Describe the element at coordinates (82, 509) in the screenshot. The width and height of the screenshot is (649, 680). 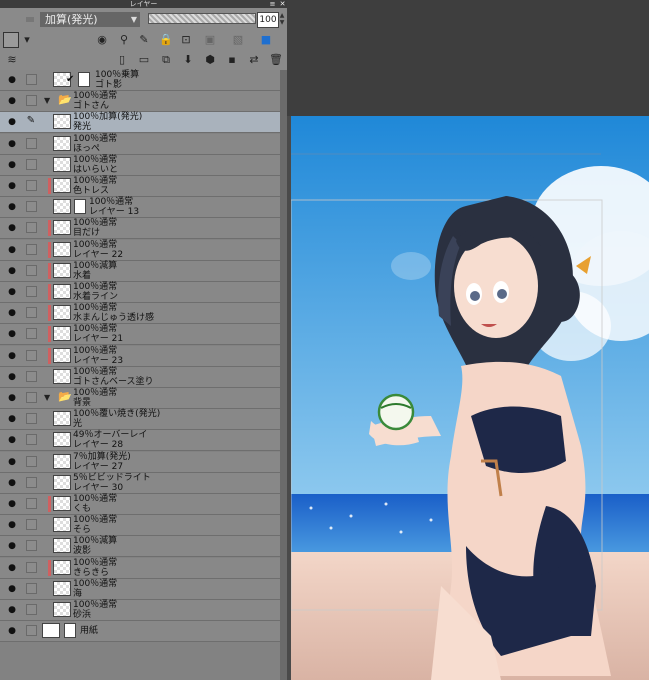
I see `layer-name: くも` at that location.